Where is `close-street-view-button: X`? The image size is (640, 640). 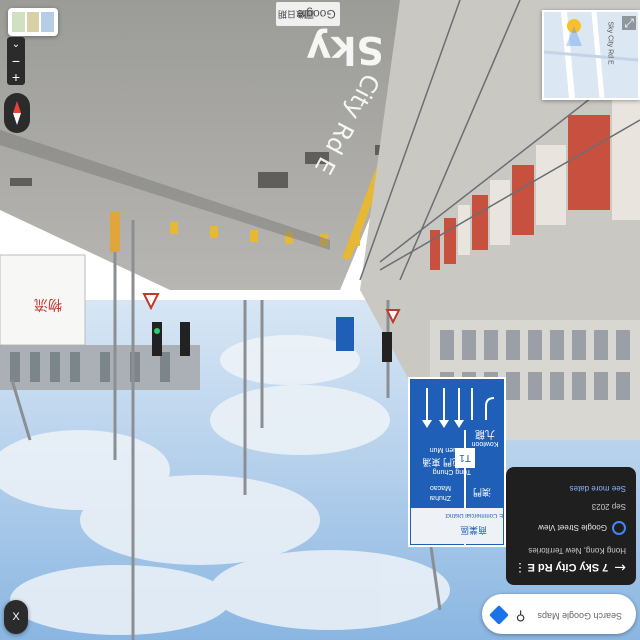 close-street-view-button: X is located at coordinates (16, 617).